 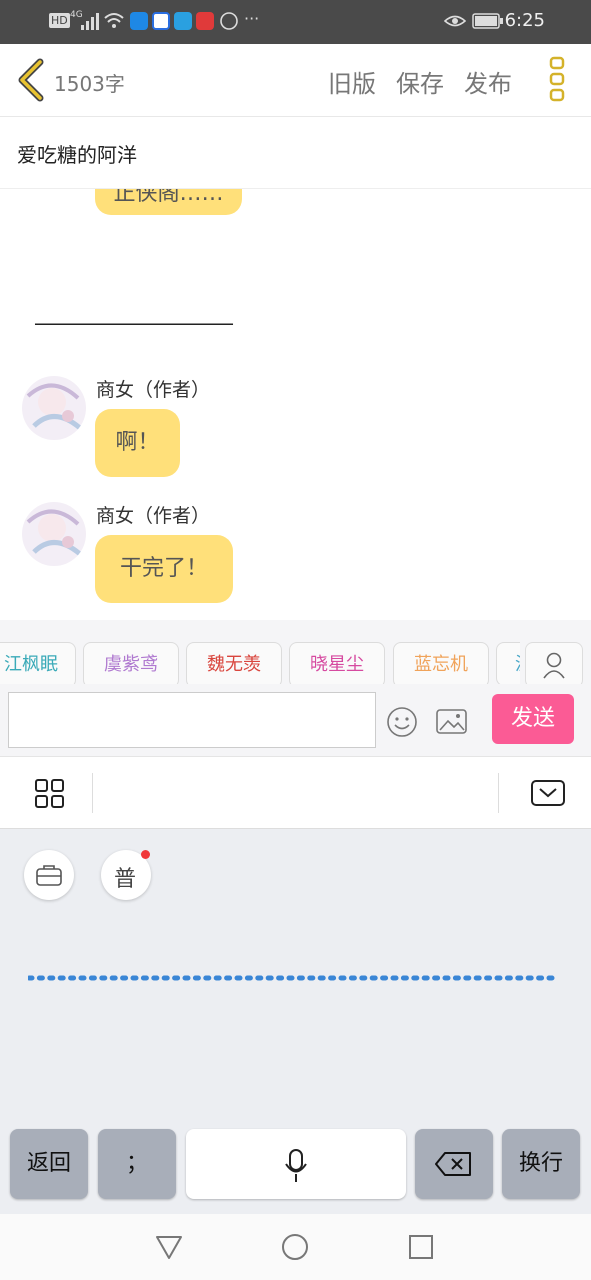 What do you see at coordinates (145, 854) in the screenshot?
I see `notification-dot` at bounding box center [145, 854].